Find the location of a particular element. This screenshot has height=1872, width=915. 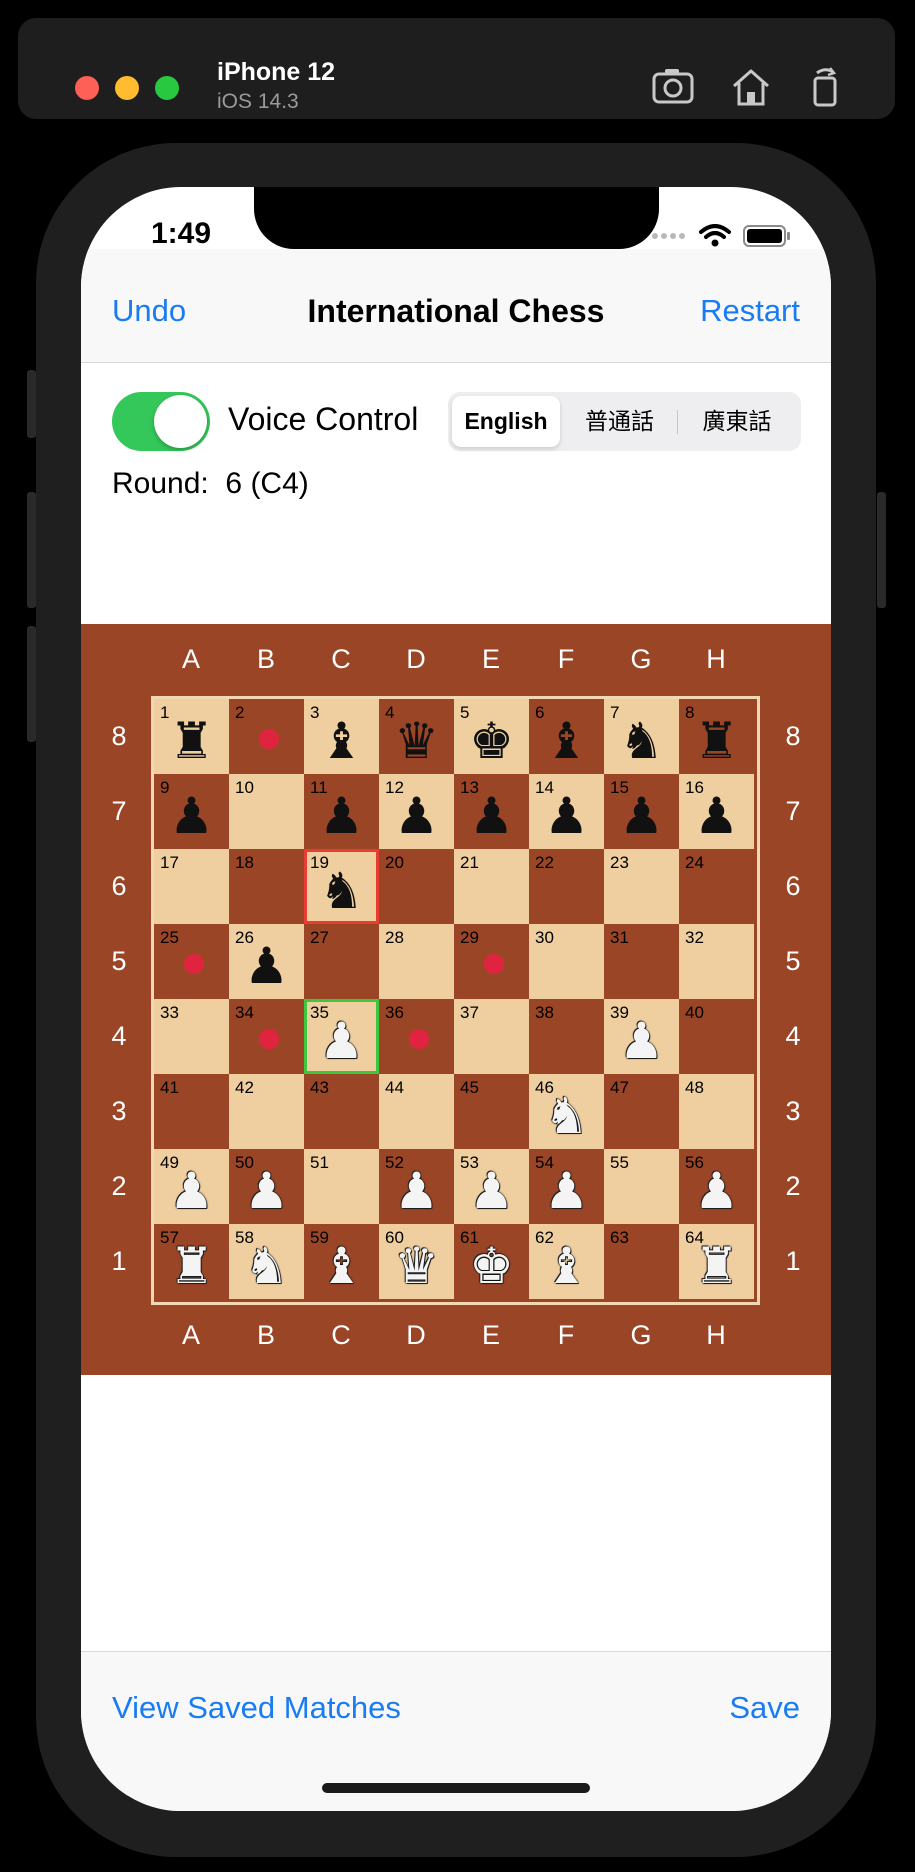

board-square-13: 13 ♟ is located at coordinates (491, 811).